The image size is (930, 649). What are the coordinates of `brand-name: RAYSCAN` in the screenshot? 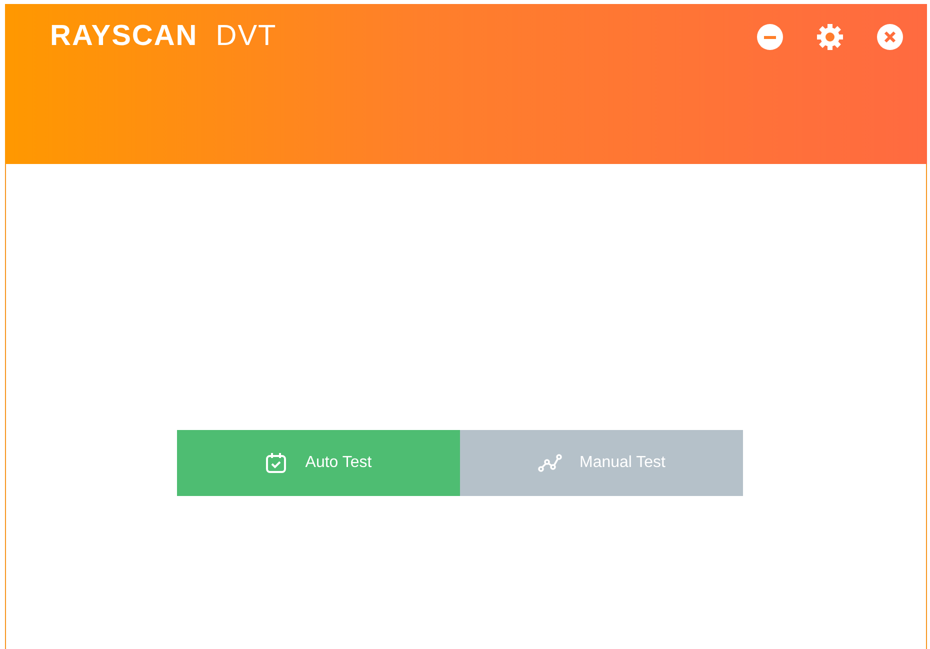 It's located at (124, 36).